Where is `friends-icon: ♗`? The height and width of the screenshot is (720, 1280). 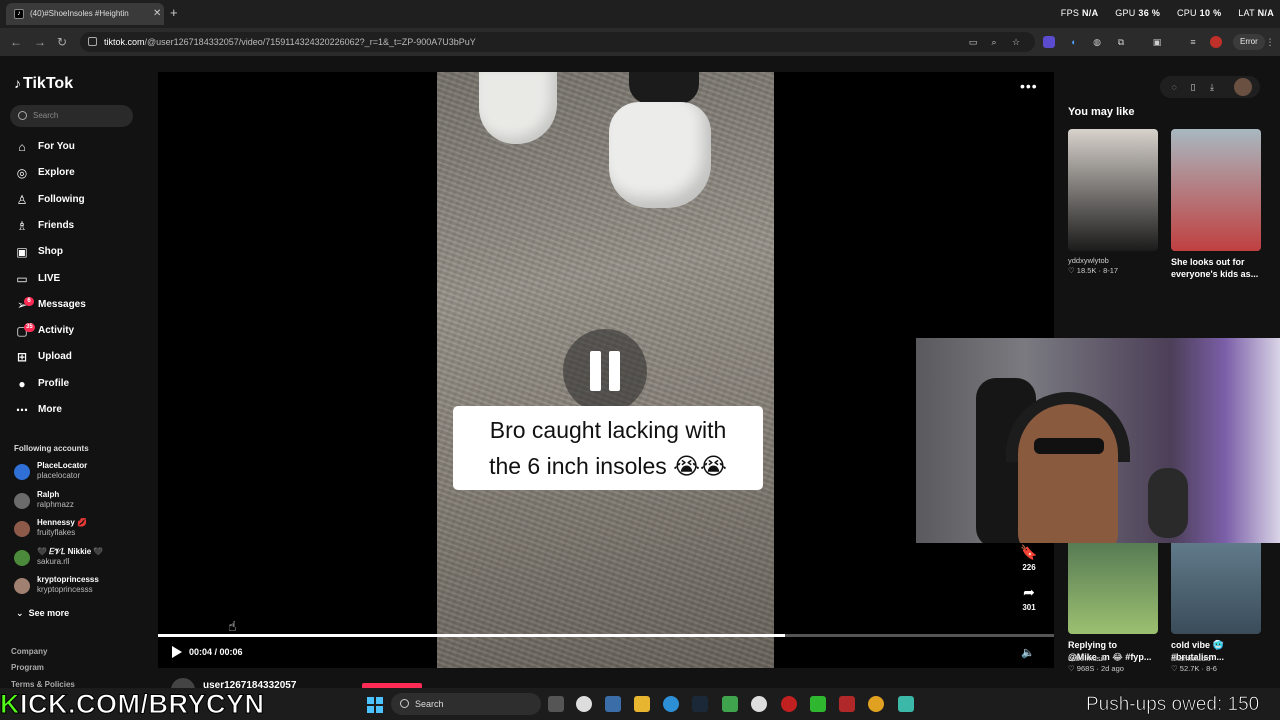
friends-icon: ♗ is located at coordinates (22, 225).